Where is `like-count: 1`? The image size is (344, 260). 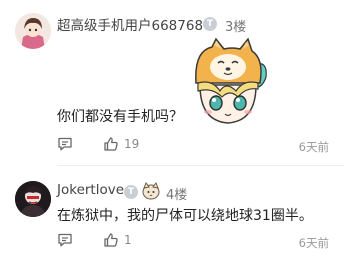 like-count: 1 is located at coordinates (128, 240).